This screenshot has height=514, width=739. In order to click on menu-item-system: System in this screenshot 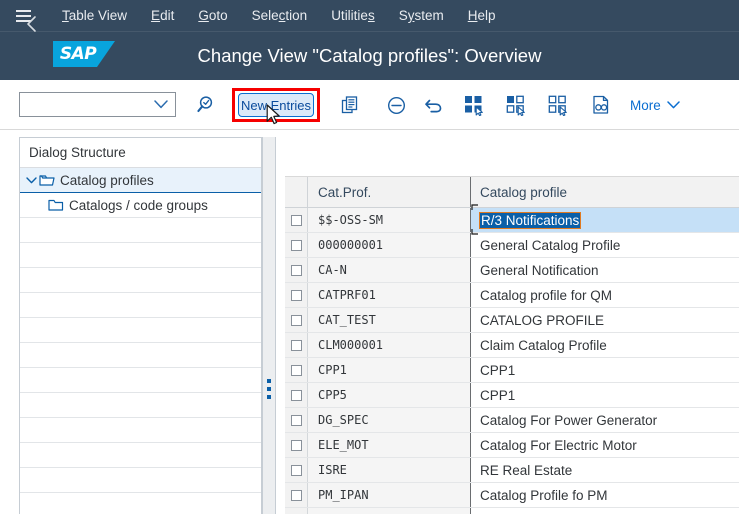, I will do `click(421, 15)`.